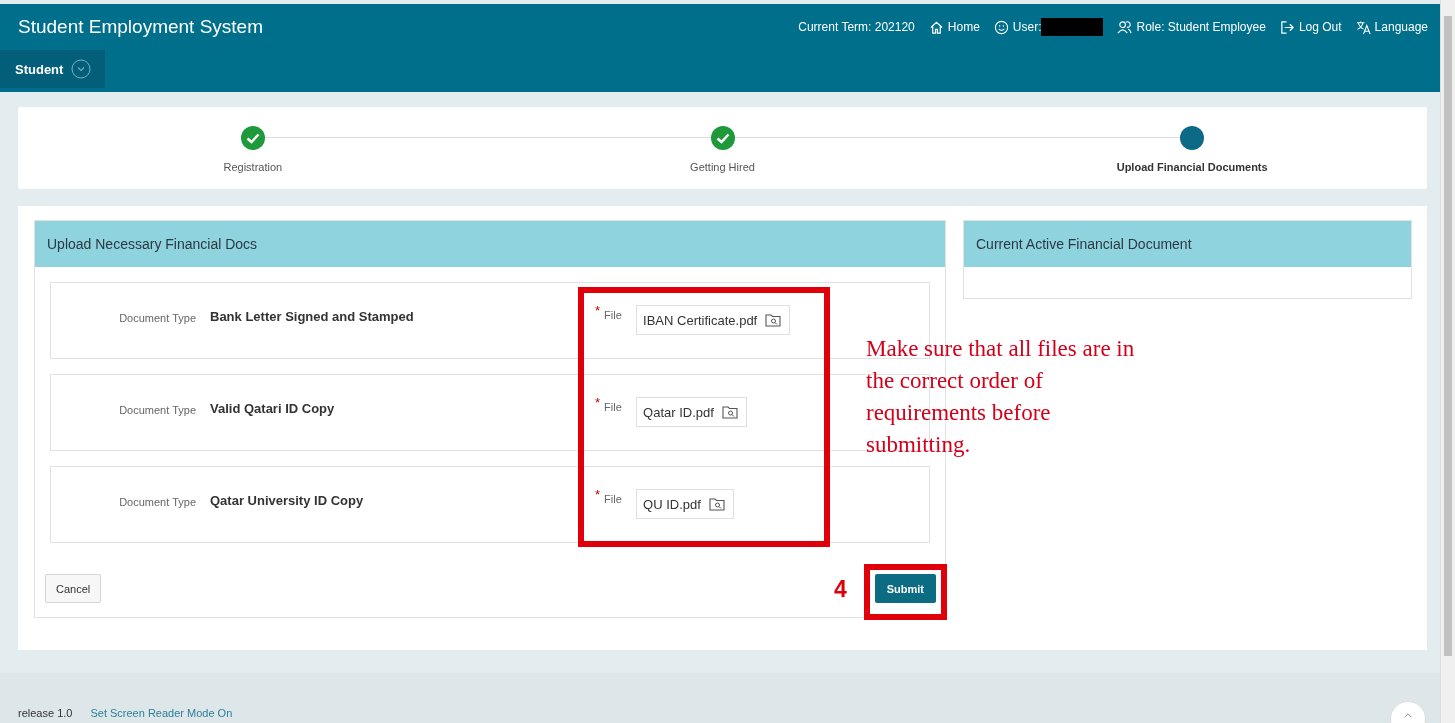 This screenshot has height=723, width=1455. What do you see at coordinates (1391, 27) in the screenshot?
I see `language-link: Language` at bounding box center [1391, 27].